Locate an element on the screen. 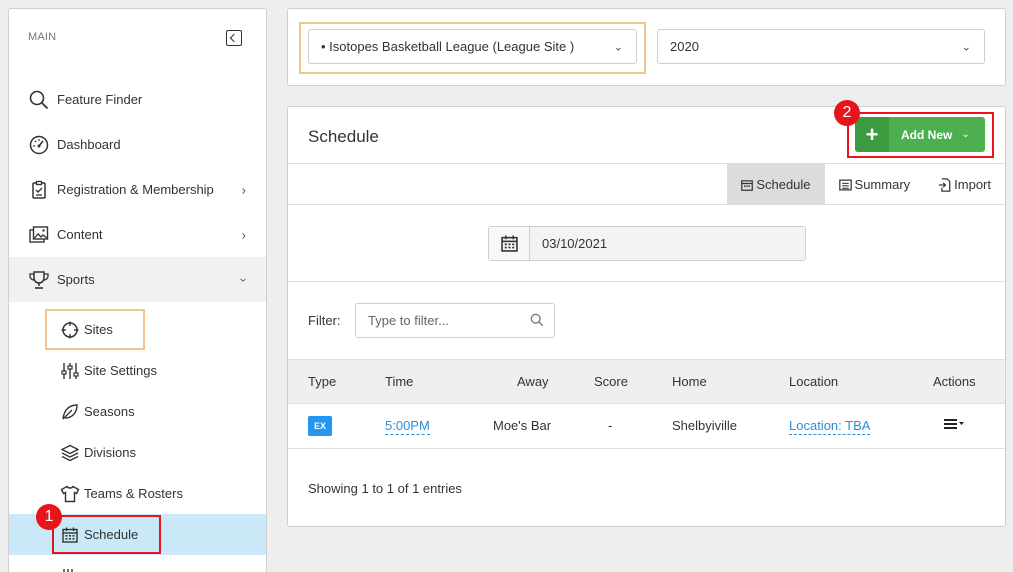 Image resolution: width=1013 pixels, height=572 pixels. import-icon is located at coordinates (944, 184).